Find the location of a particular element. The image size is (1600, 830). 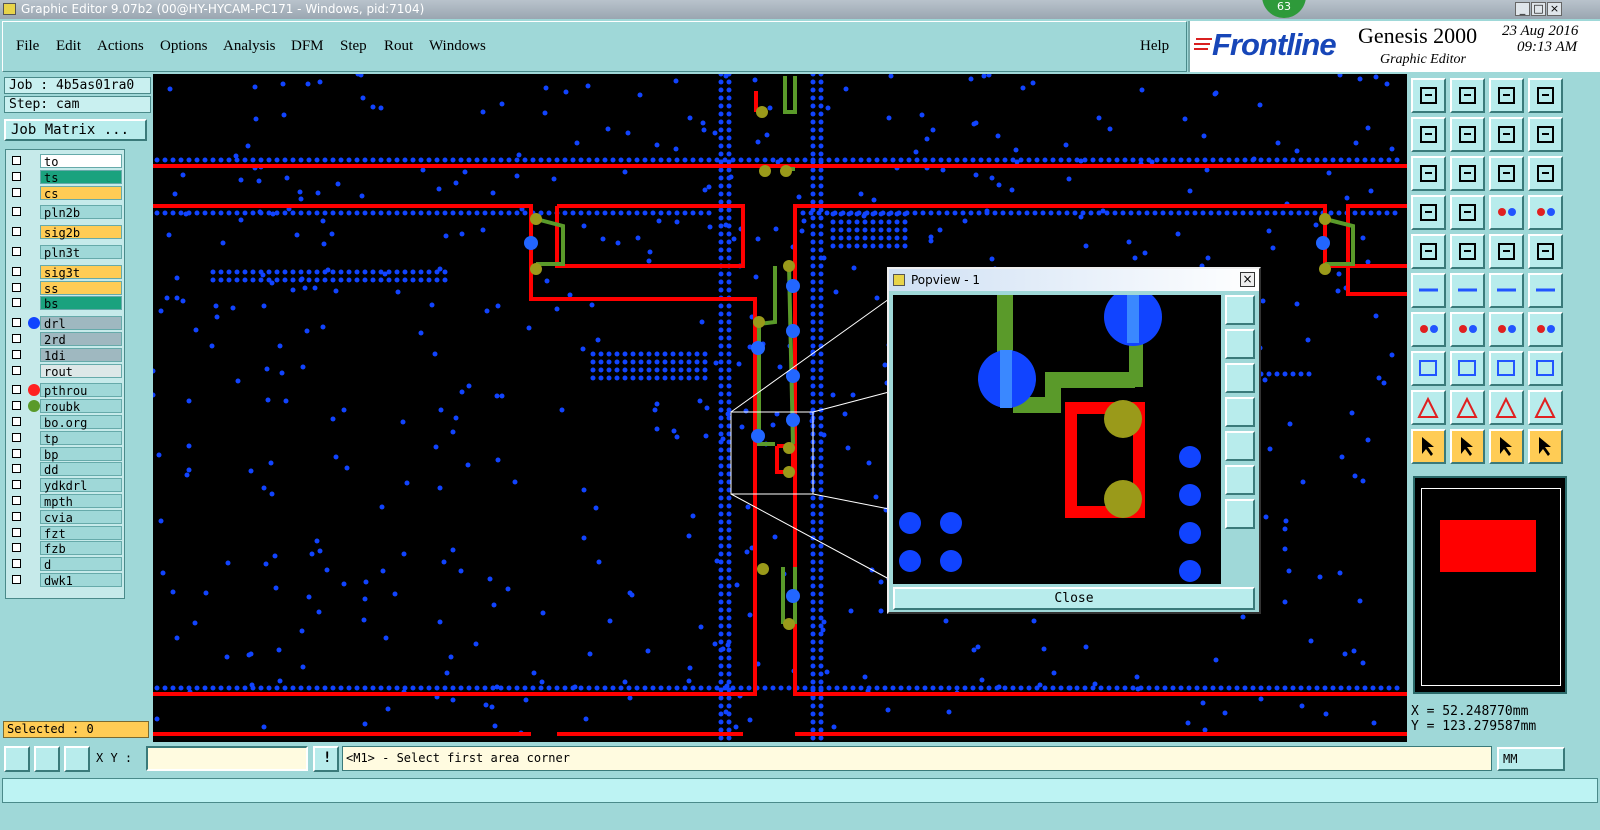

layer-row-bs: bs is located at coordinates (65, 303).